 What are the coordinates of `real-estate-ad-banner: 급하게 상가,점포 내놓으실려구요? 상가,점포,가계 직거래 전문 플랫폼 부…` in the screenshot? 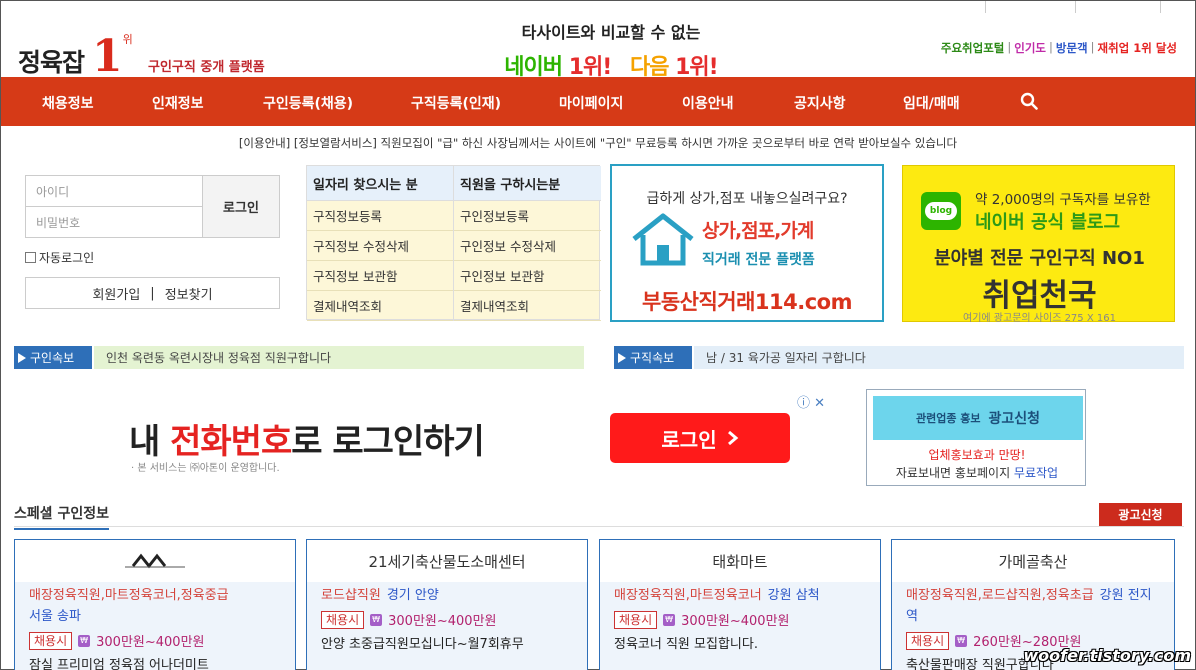 It's located at (747, 243).